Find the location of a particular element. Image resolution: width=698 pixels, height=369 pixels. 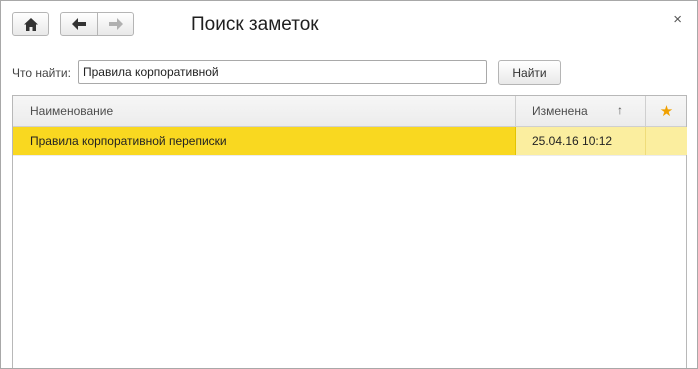

search-input is located at coordinates (282, 72).